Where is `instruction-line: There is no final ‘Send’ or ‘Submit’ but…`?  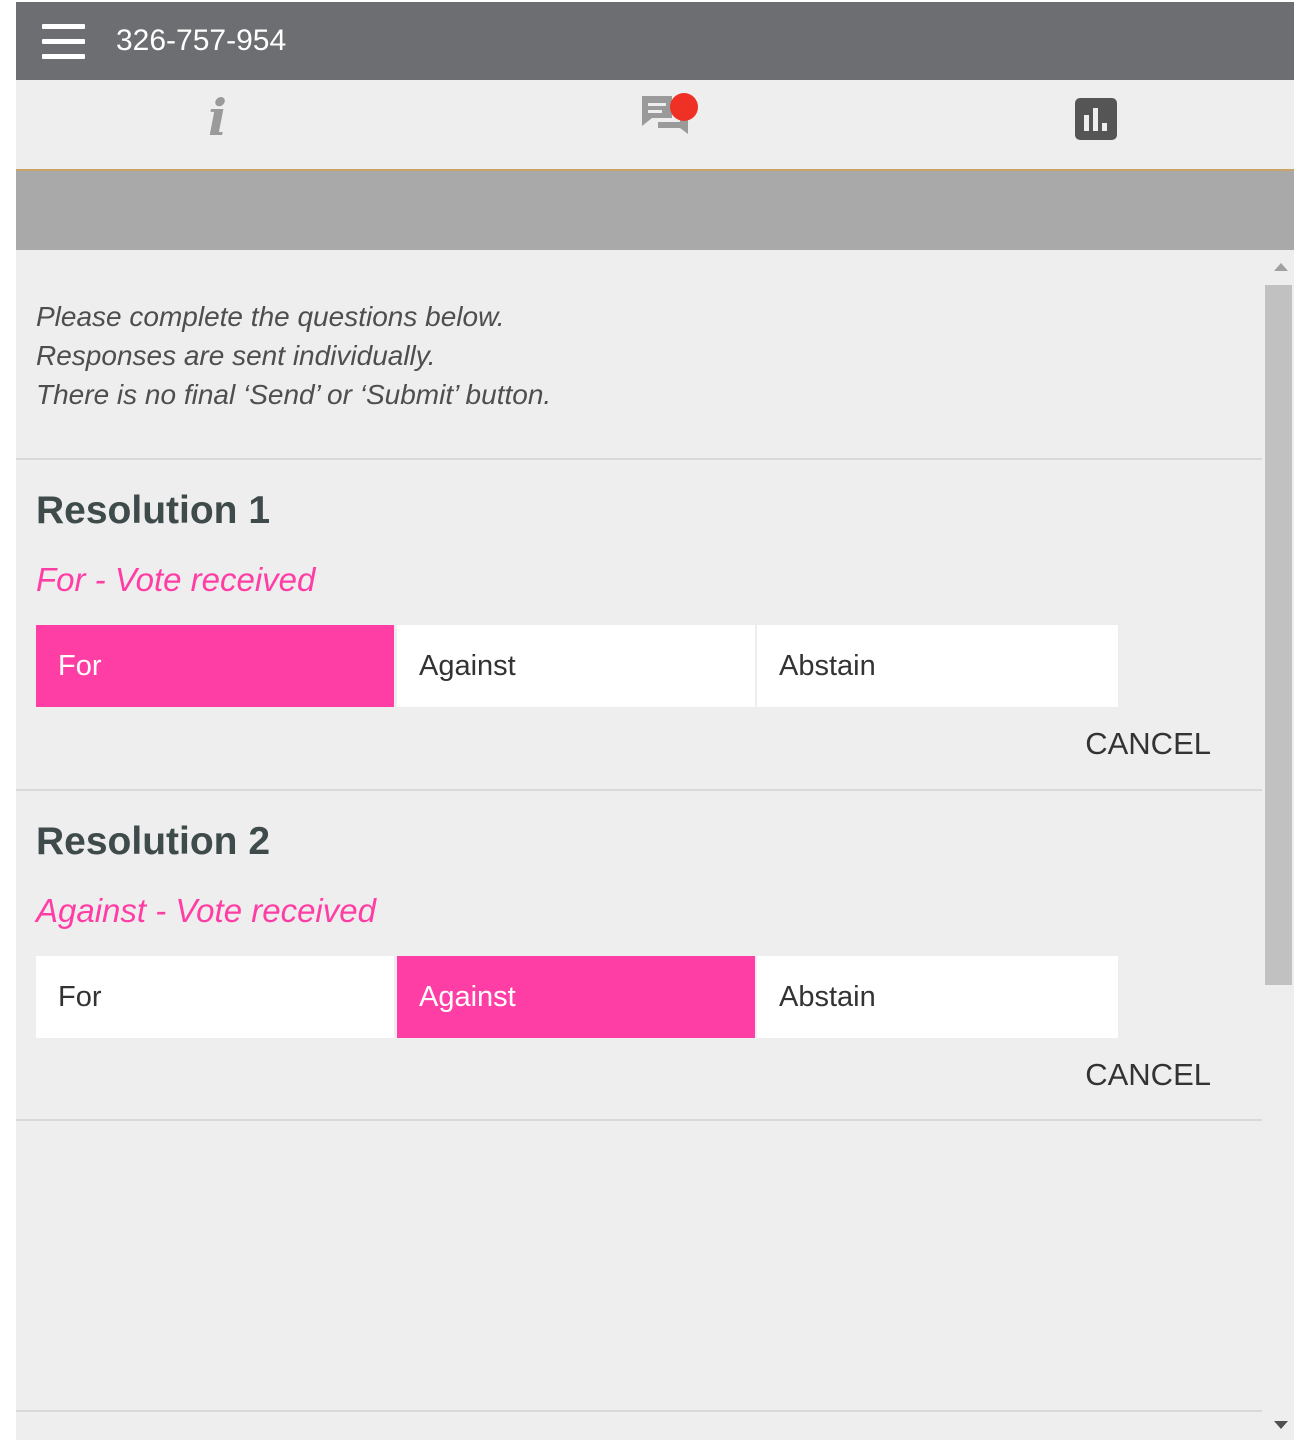 instruction-line: There is no final ‘Send’ or ‘Submit’ but… is located at coordinates (294, 394).